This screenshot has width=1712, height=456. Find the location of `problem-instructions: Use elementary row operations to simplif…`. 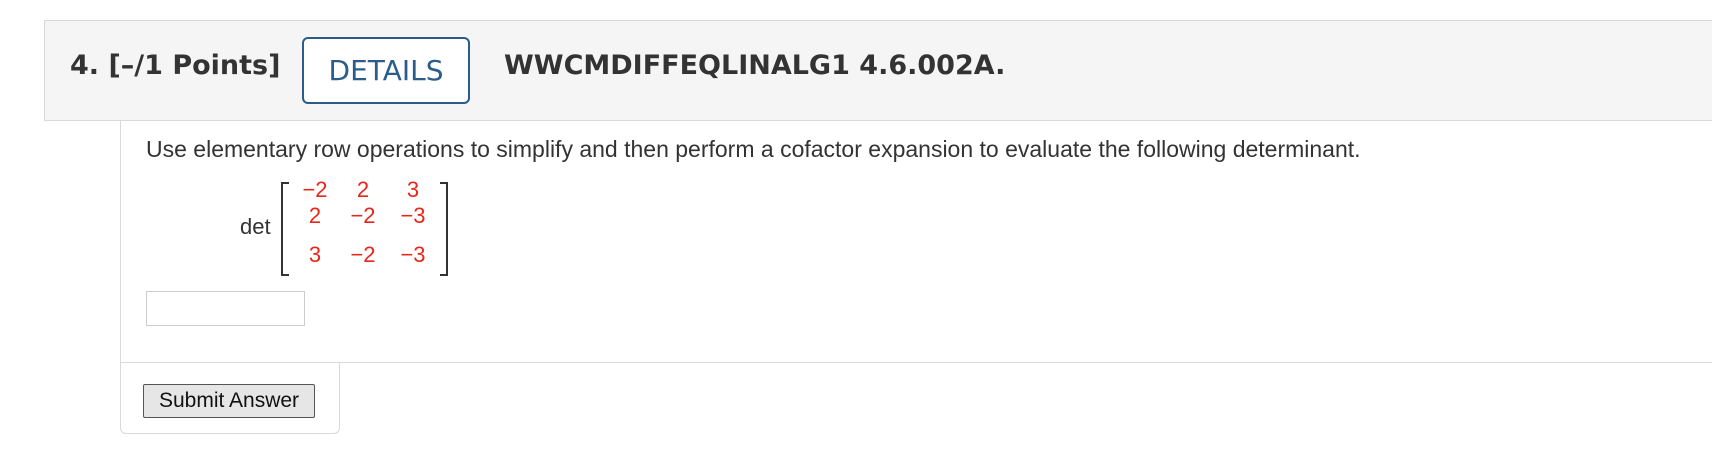

problem-instructions: Use elementary row operations to simplif… is located at coordinates (753, 149).